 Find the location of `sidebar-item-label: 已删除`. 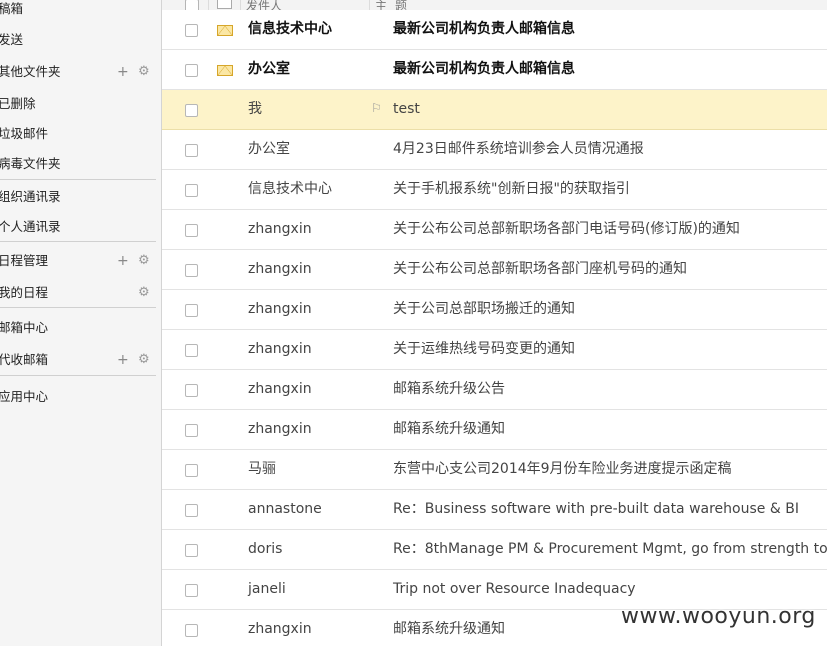

sidebar-item-label: 已删除 is located at coordinates (18, 103).